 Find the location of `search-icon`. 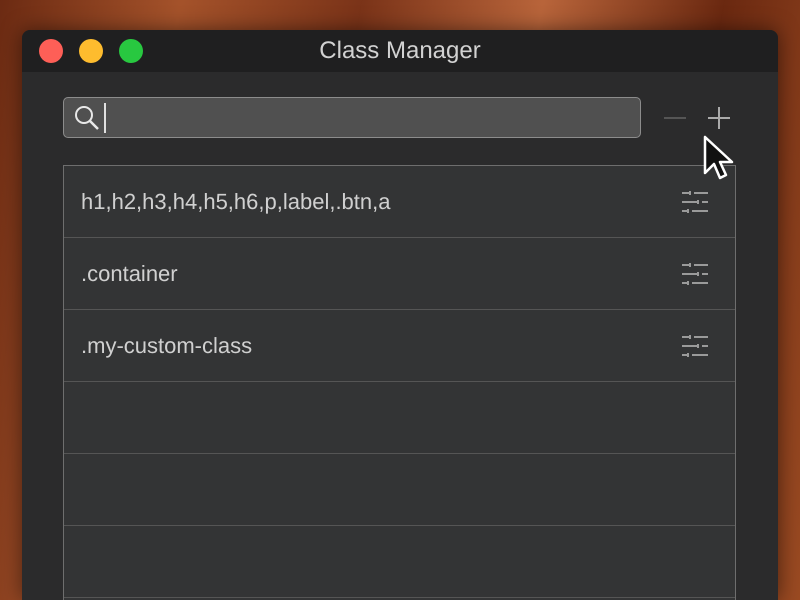

search-icon is located at coordinates (87, 117).